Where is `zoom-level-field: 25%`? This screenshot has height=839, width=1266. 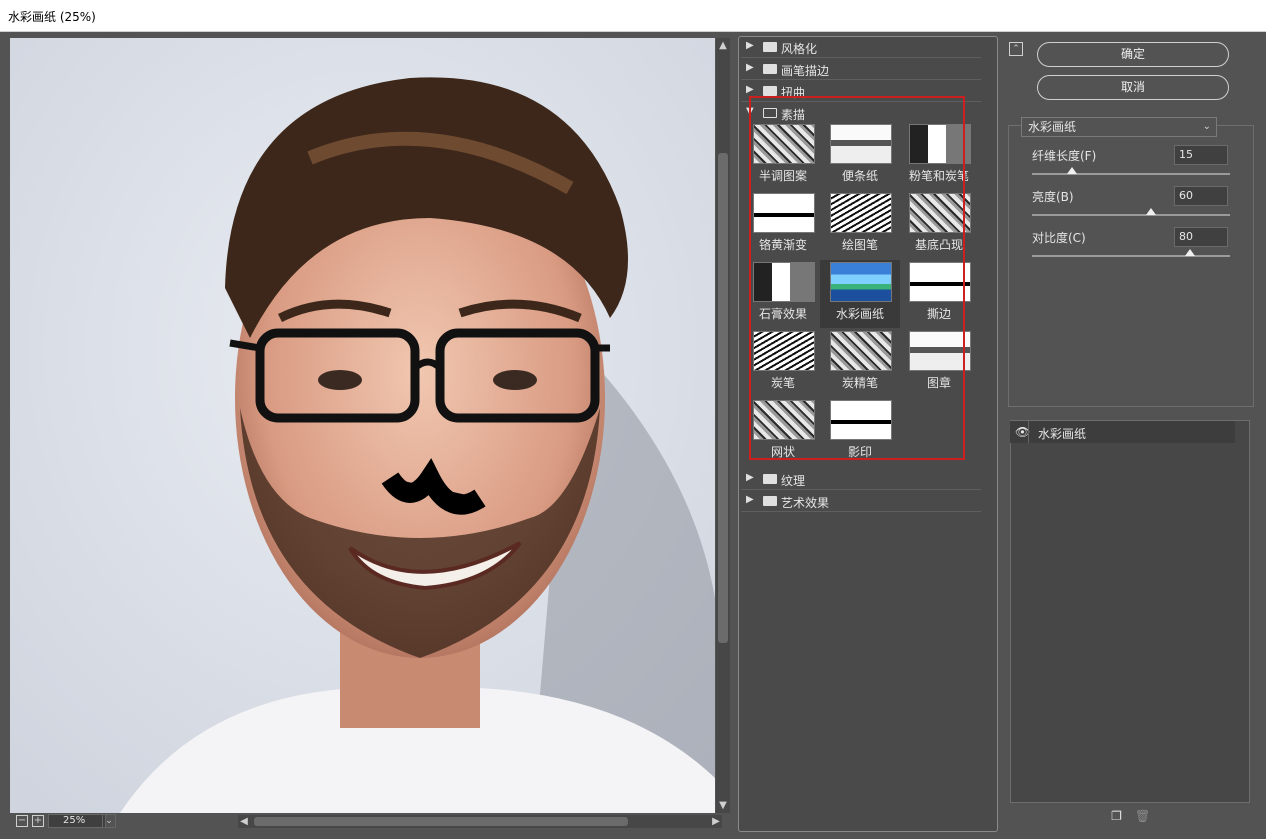
zoom-level-field: 25% is located at coordinates (77, 821).